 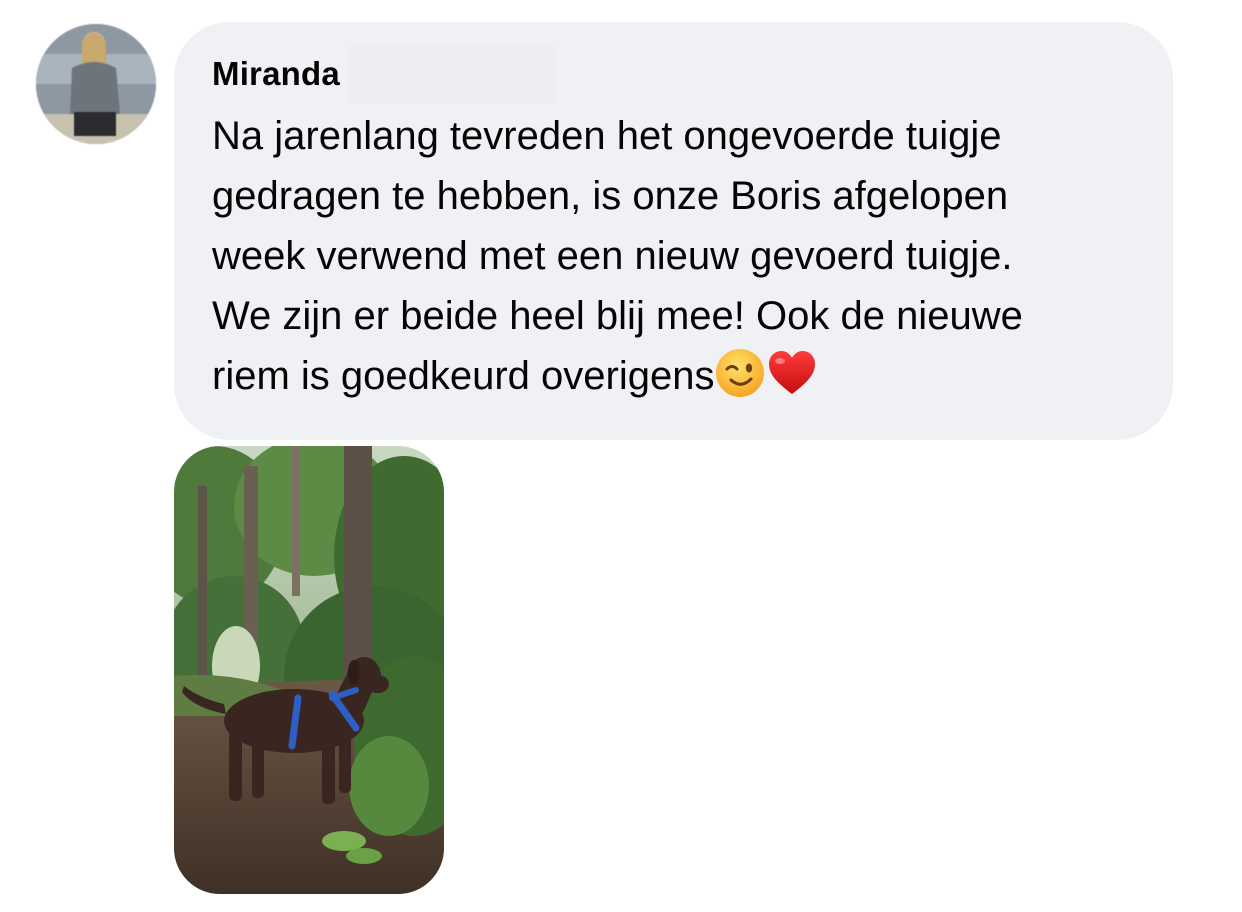 What do you see at coordinates (451, 74) in the screenshot?
I see `redacted-name-area` at bounding box center [451, 74].